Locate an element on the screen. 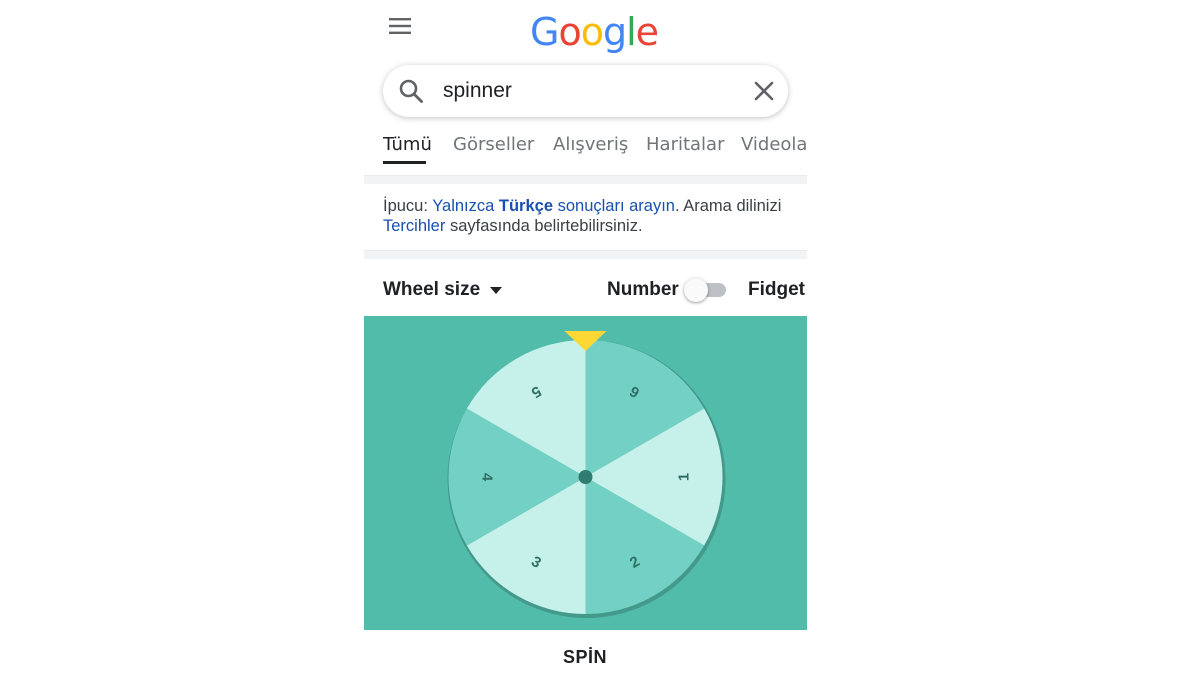  tip-link-preferences: Tercihler is located at coordinates (414, 226).